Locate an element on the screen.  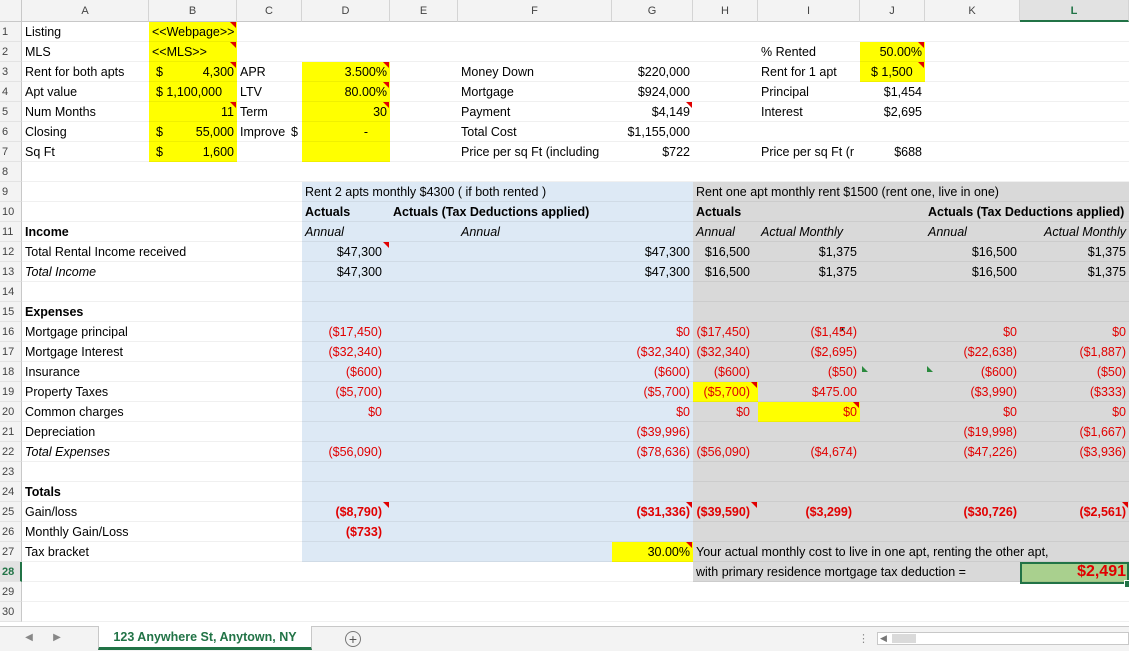
cell-h17: ($32,340) is located at coordinates (723, 352).